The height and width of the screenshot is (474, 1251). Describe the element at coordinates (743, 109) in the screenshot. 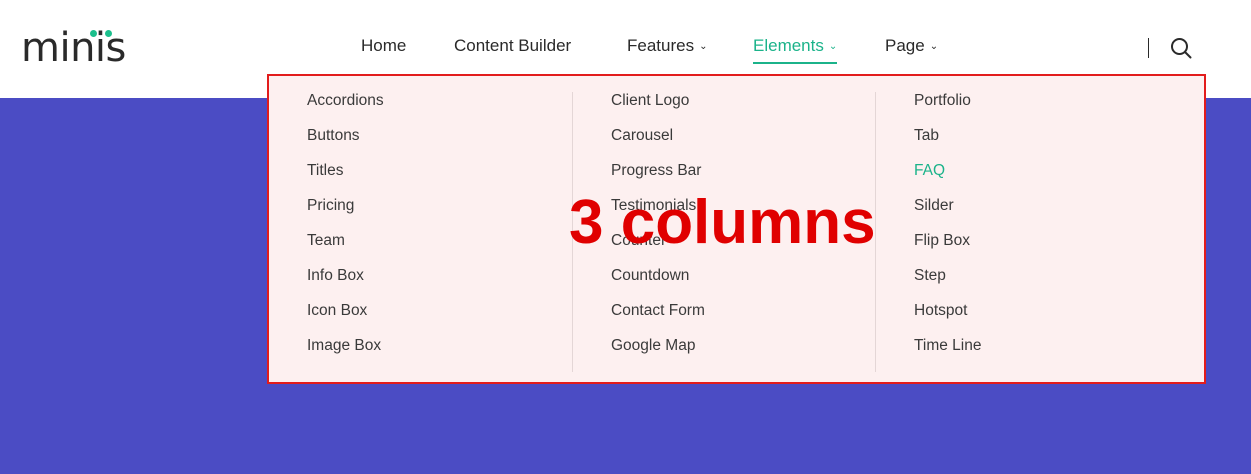

I see `menu-item-client-logo: Client Logo` at that location.